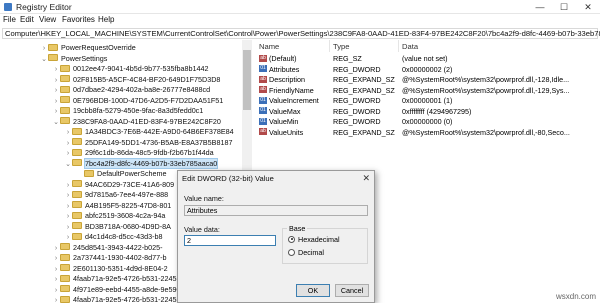 This screenshot has width=600, height=303. Describe the element at coordinates (564, 7) in the screenshot. I see `maximize-button: ☐` at that location.